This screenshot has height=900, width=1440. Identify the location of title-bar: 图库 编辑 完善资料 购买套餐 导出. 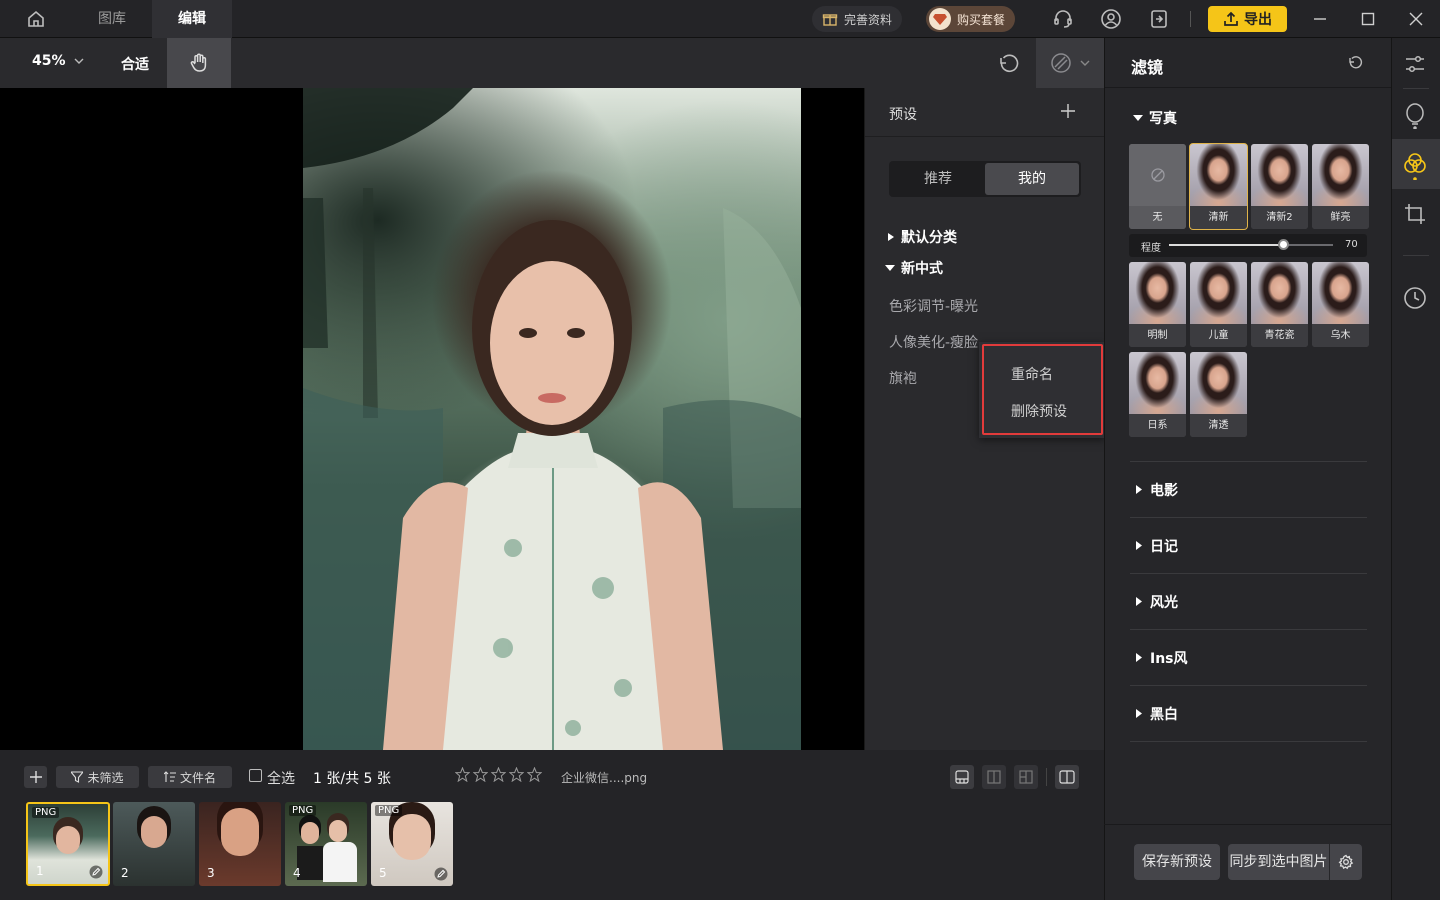
(720, 19).